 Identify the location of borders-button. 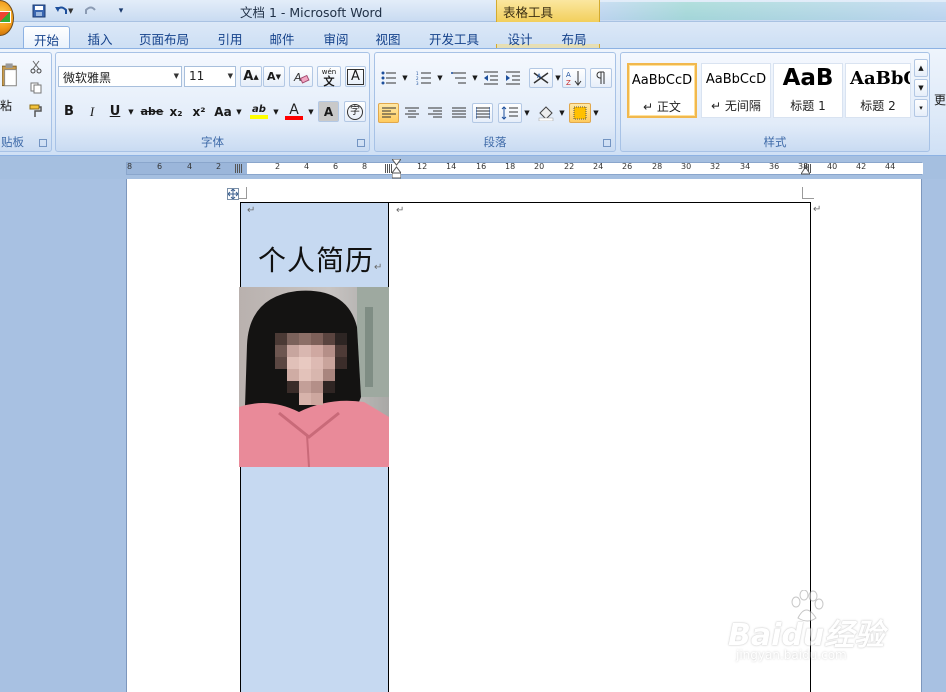
(580, 113).